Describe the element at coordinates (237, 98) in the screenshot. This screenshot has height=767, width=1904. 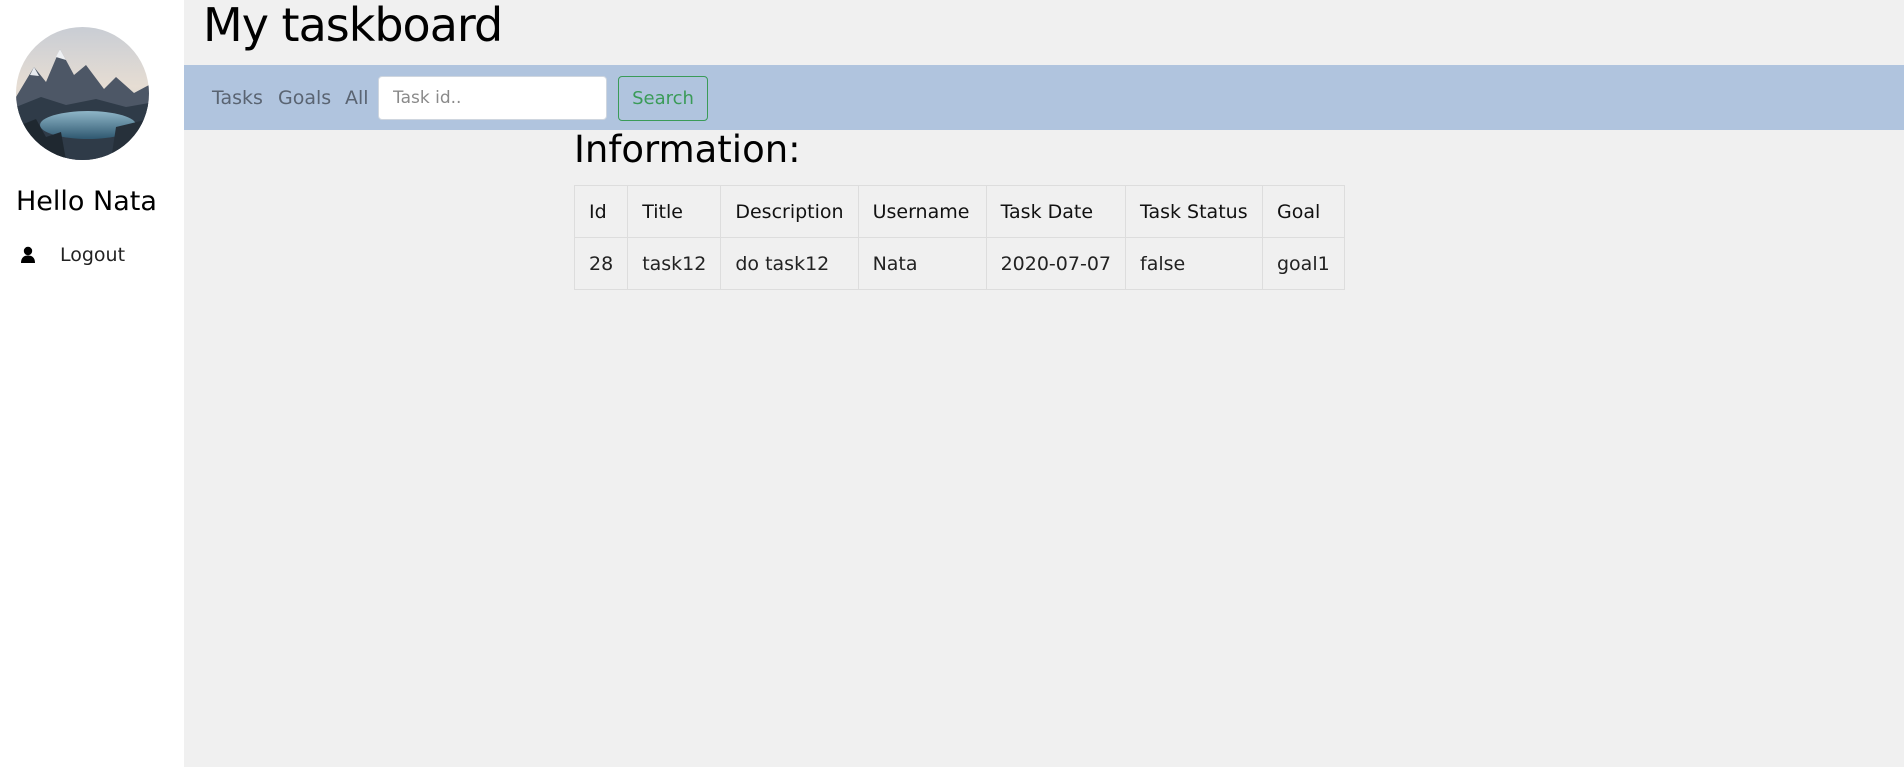
I see `nav-link-tasks: Tasks` at that location.